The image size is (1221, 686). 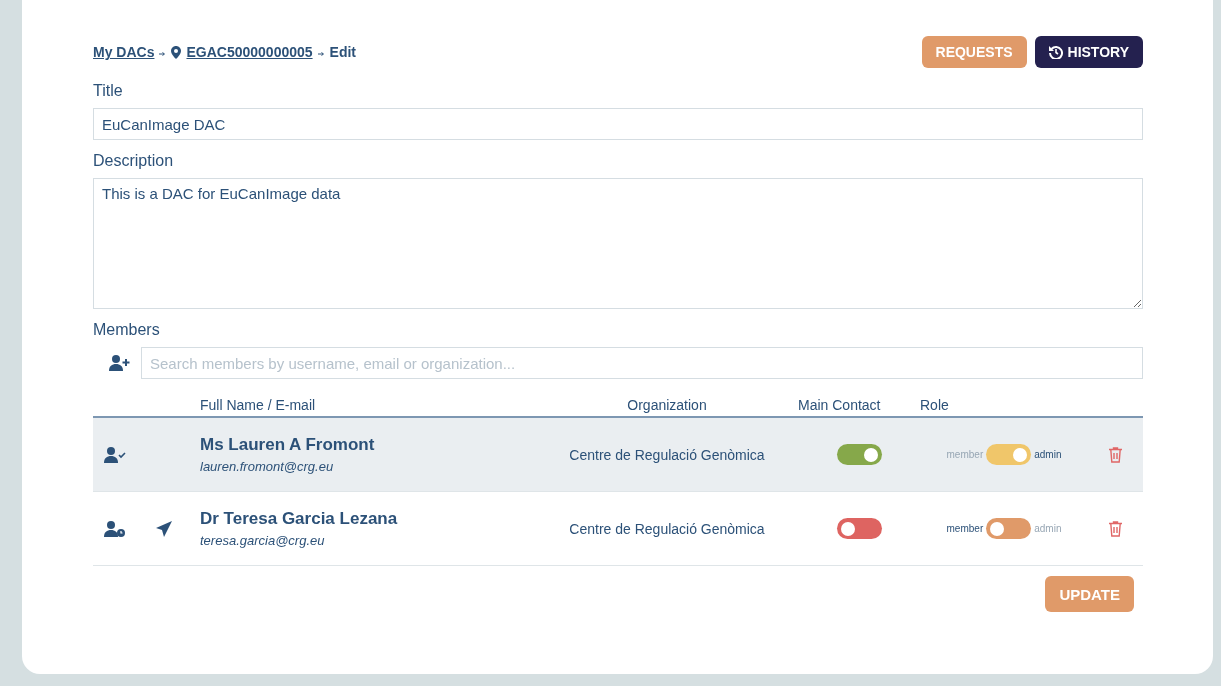 What do you see at coordinates (120, 363) in the screenshot?
I see `add-user-icon` at bounding box center [120, 363].